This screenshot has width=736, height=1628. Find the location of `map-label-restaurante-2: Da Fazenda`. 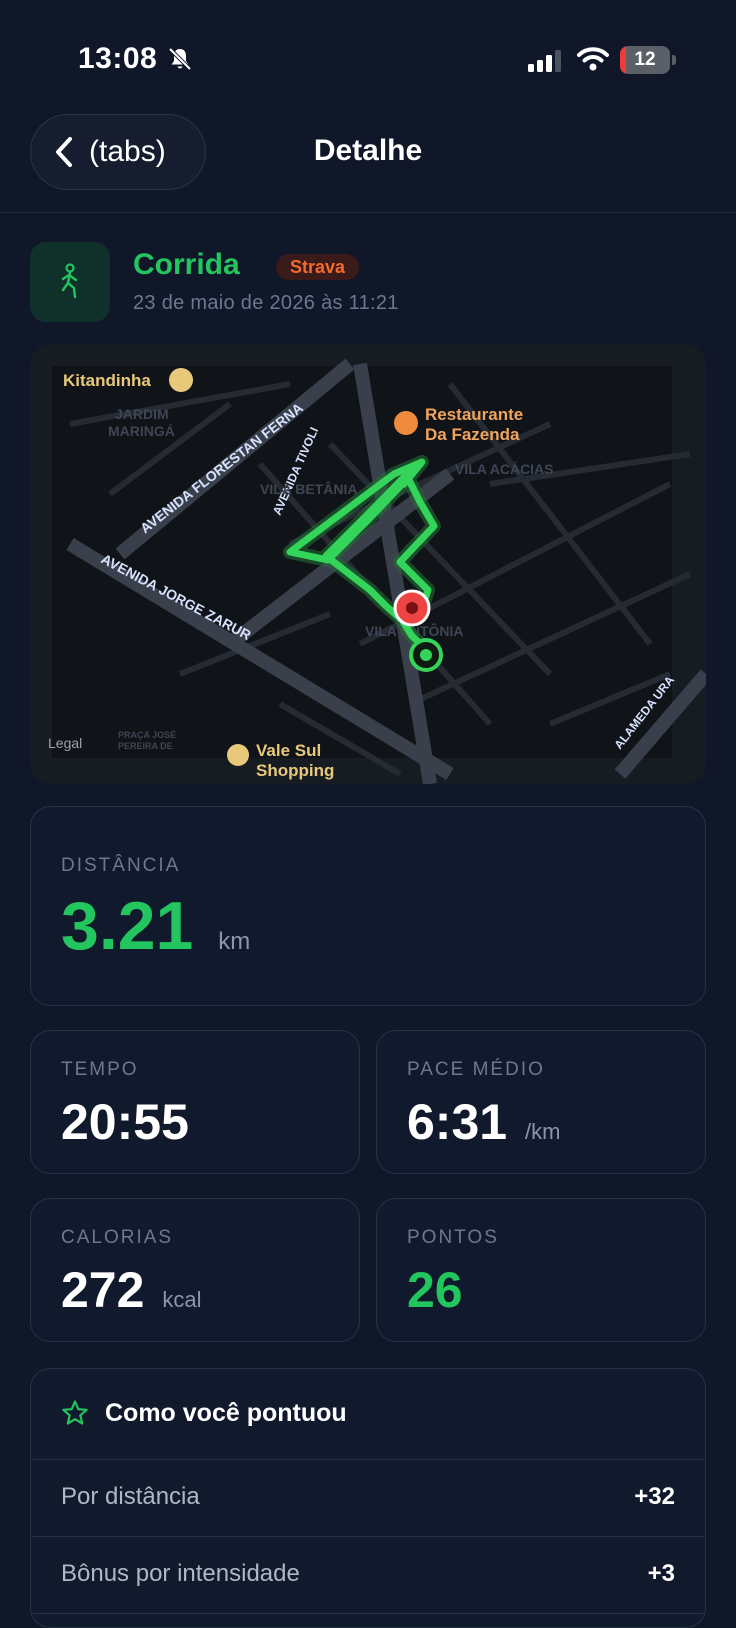

map-label-restaurante-2: Da Fazenda is located at coordinates (472, 434).